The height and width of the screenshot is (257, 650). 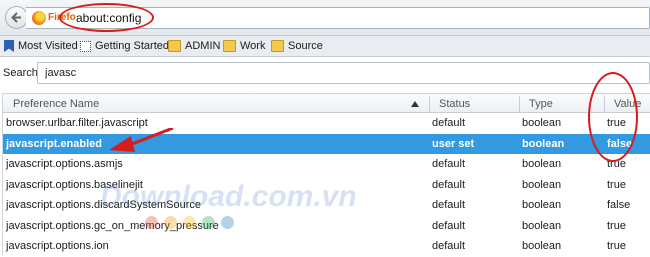 I want to click on bookmark-label: Getting Started, so click(x=132, y=46).